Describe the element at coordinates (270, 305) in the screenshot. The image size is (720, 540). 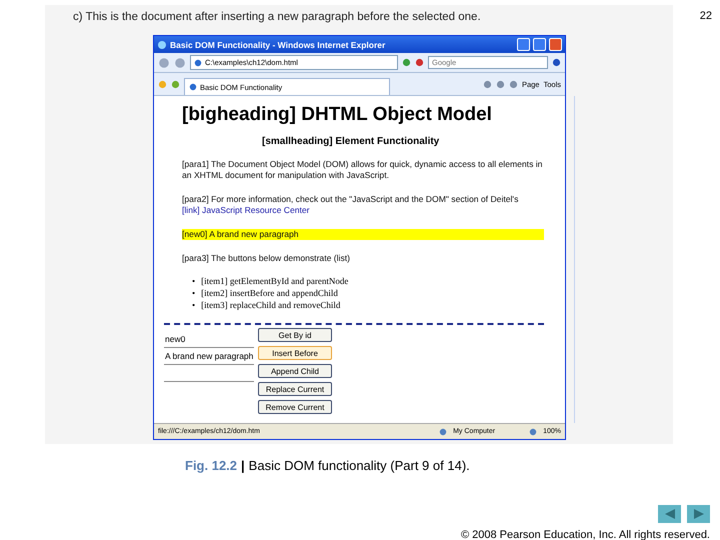
I see `list-item: [item3] replaceChild and removeChild` at that location.